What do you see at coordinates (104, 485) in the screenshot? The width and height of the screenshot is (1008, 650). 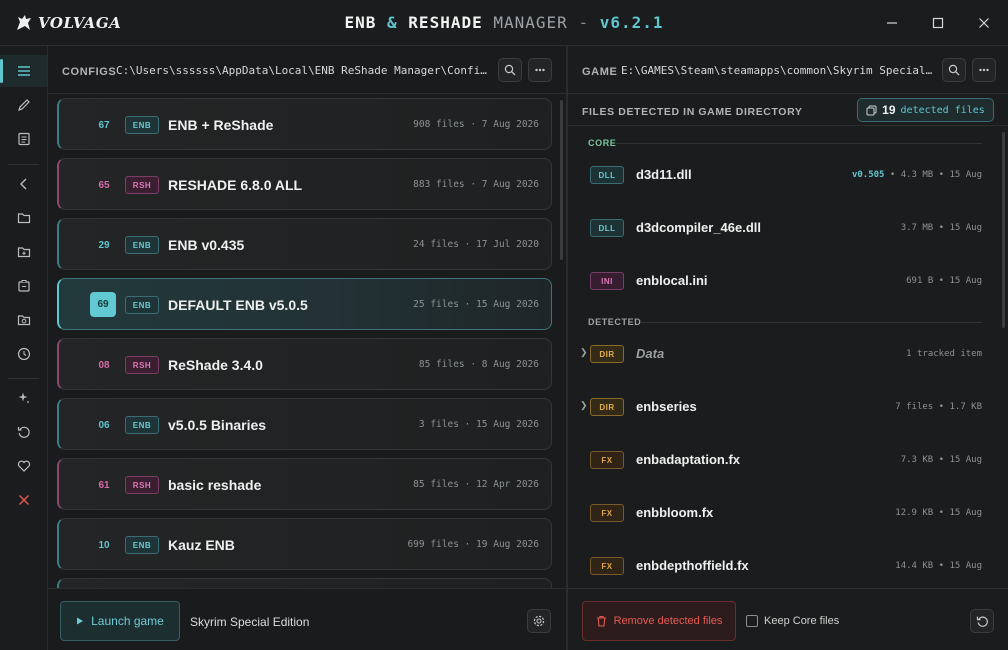 I see `config-number: 61` at bounding box center [104, 485].